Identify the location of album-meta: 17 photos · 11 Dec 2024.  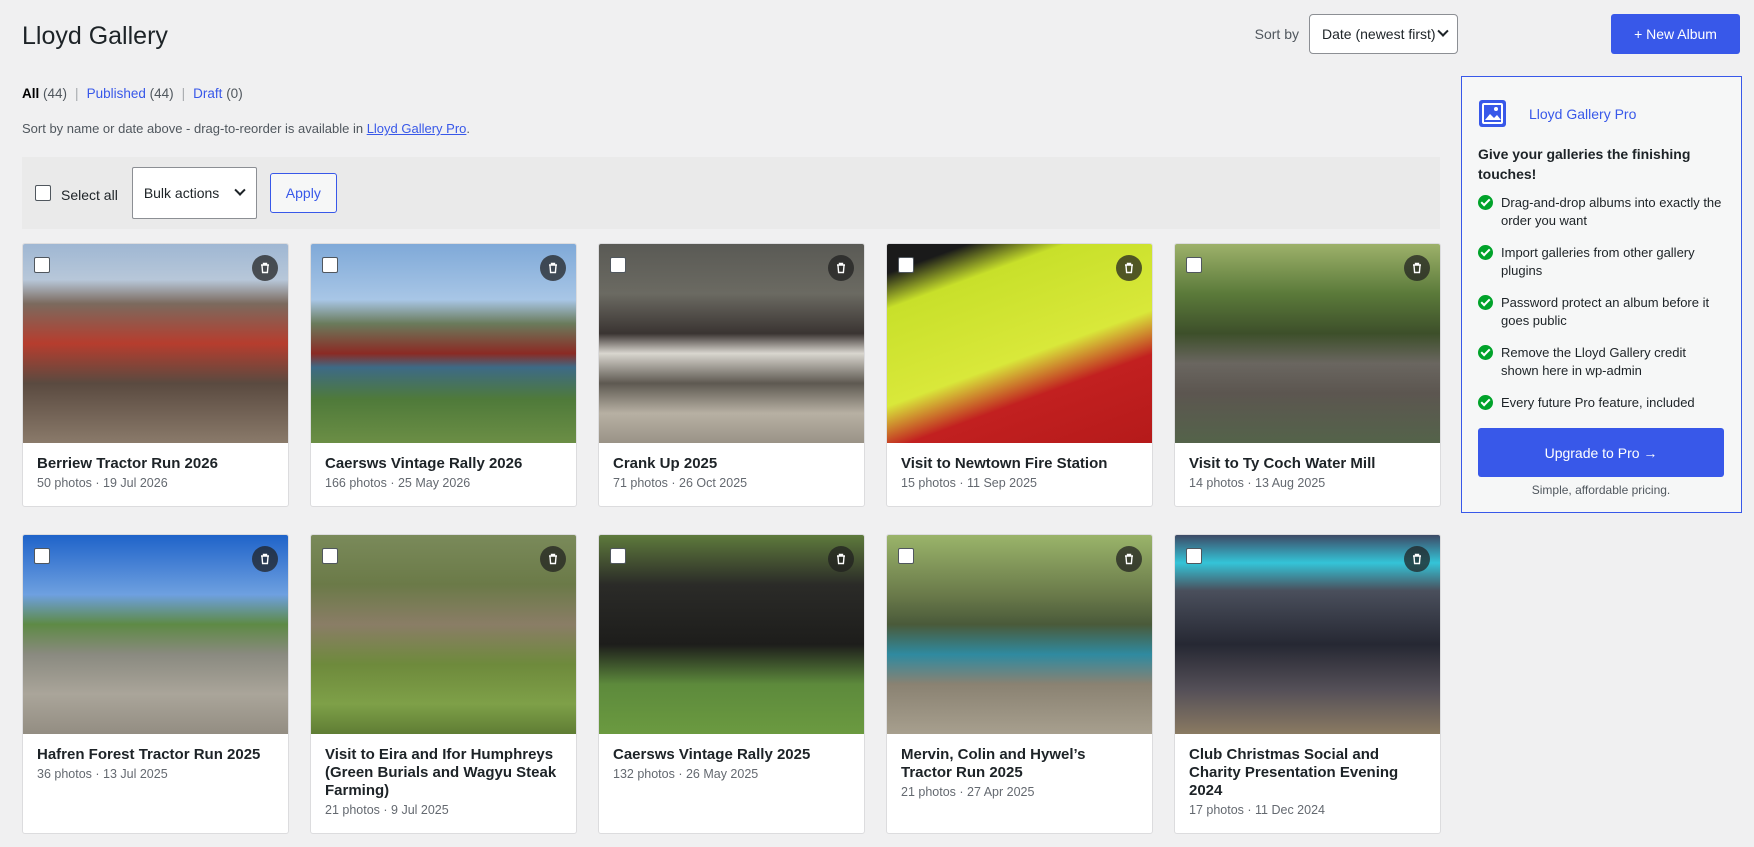
(1257, 810).